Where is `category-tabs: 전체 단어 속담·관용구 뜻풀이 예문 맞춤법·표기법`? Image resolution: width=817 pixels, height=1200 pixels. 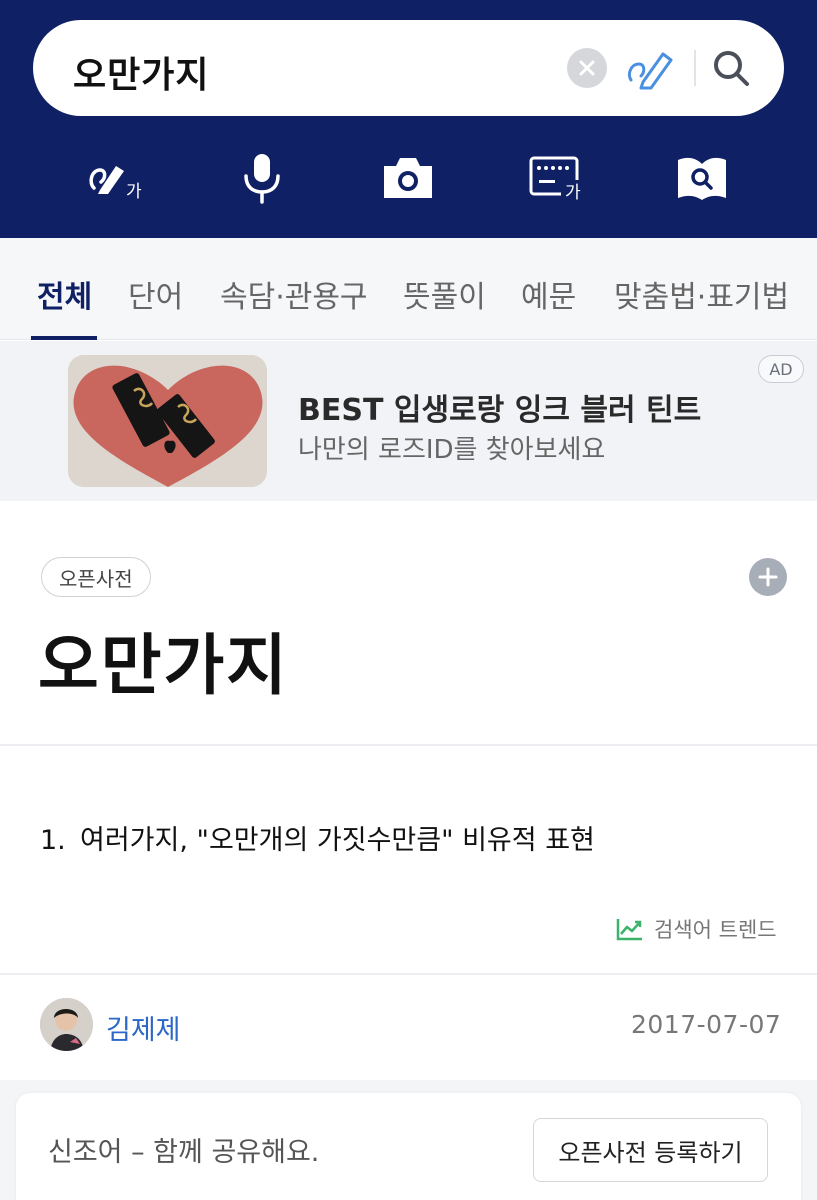
category-tabs: 전체 단어 속담·관용구 뜻풀이 예문 맞춤법·표기법 is located at coordinates (408, 289).